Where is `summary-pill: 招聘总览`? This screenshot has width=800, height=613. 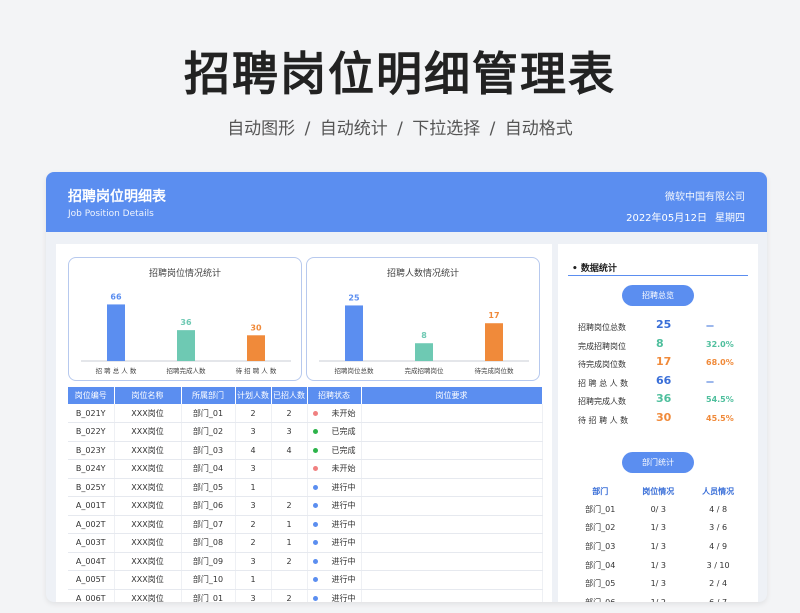 summary-pill: 招聘总览 is located at coordinates (658, 295).